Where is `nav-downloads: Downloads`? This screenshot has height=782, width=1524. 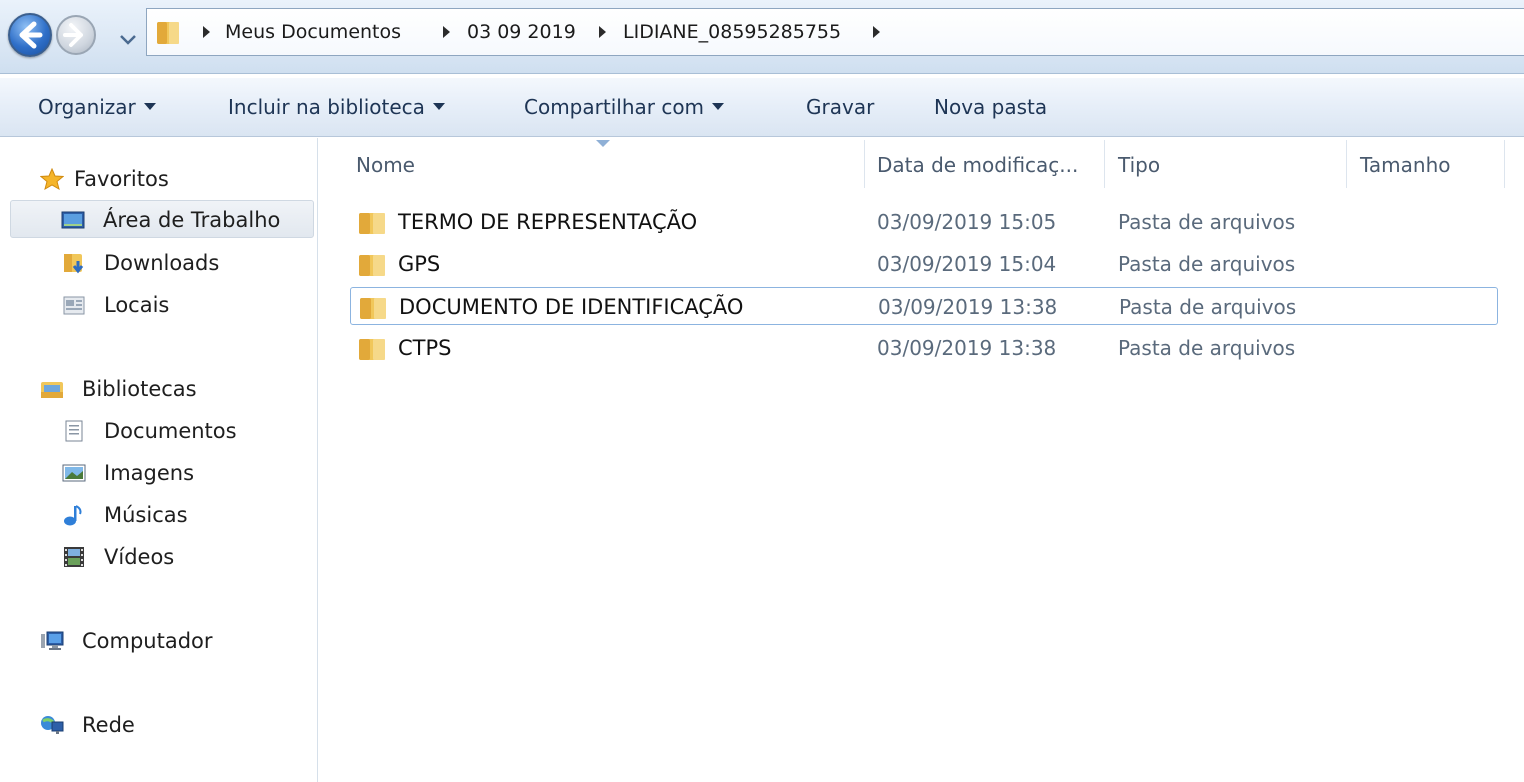 nav-downloads: Downloads is located at coordinates (182, 263).